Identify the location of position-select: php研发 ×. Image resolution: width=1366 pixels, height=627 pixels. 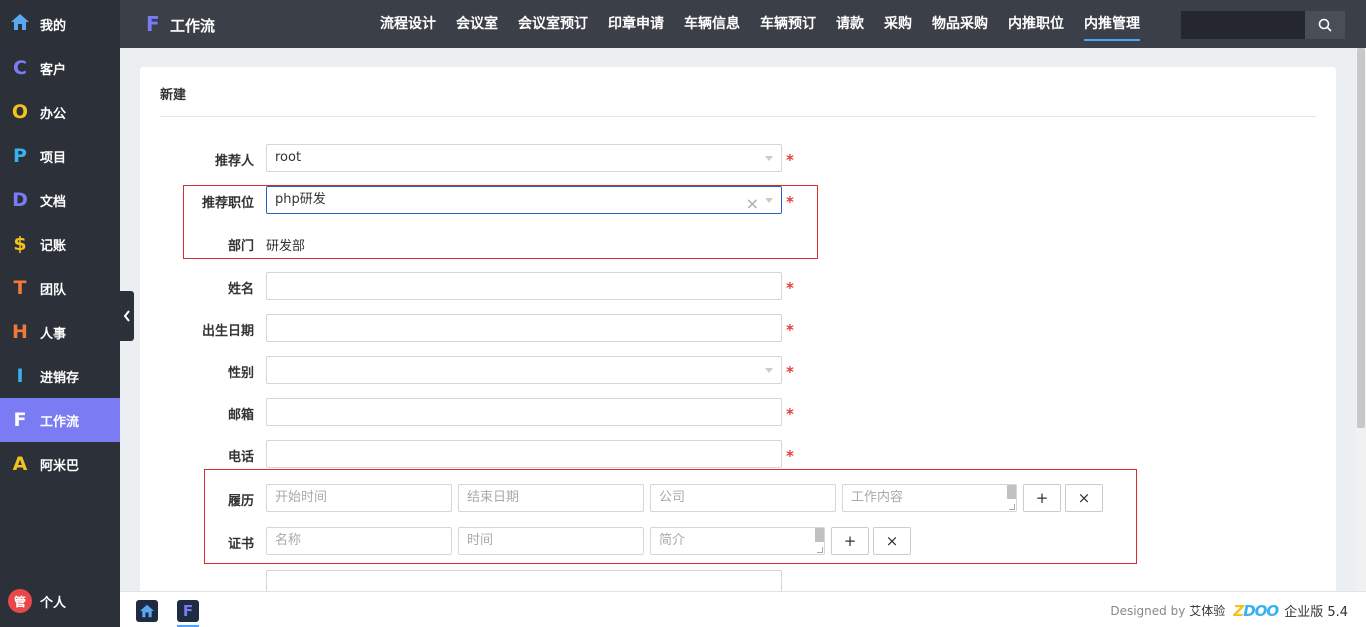
(524, 200).